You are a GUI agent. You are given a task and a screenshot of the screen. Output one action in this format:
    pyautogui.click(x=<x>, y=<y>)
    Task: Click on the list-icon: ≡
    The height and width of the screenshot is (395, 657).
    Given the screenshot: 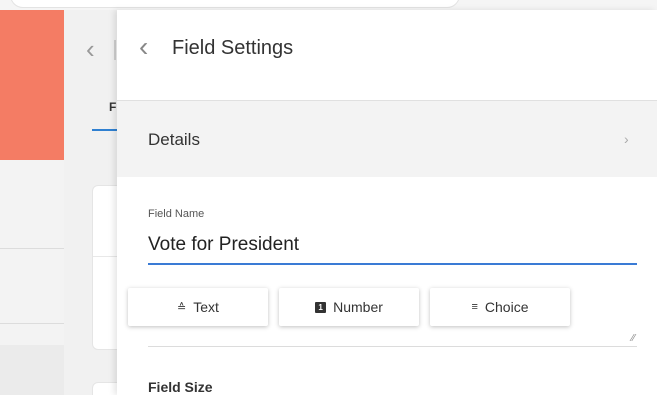 What is the action you would take?
    pyautogui.click(x=474, y=307)
    